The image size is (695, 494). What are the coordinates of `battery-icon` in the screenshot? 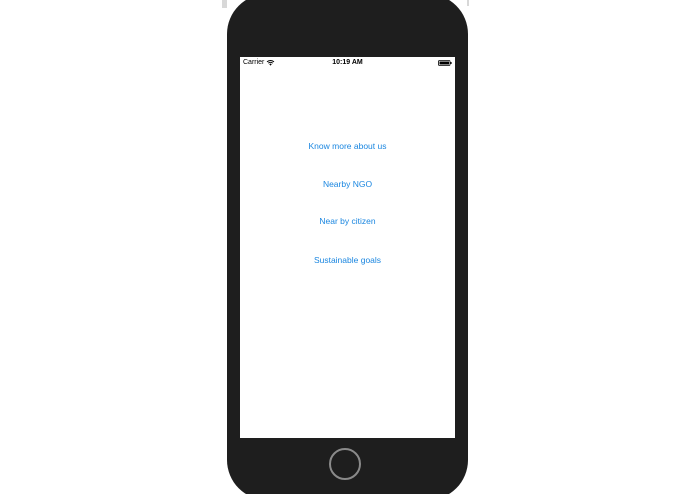 It's located at (445, 63).